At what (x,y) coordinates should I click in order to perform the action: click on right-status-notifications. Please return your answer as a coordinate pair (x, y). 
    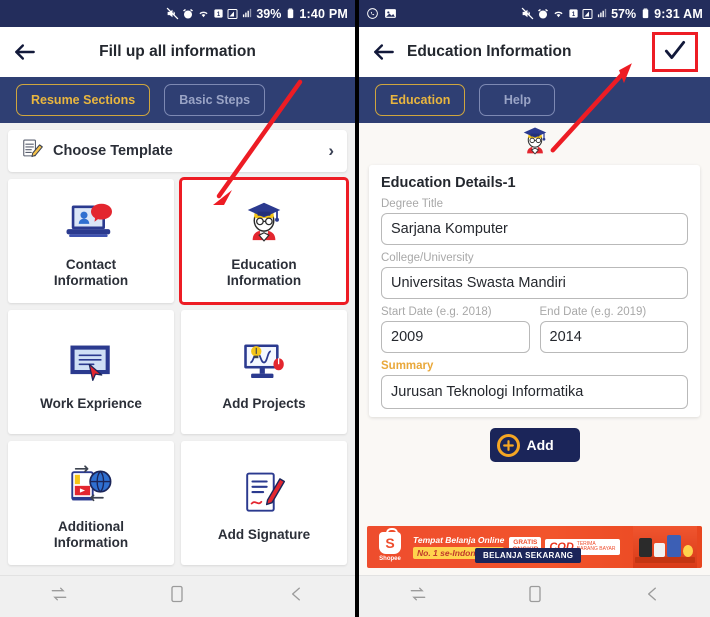
    Looking at the image, I should click on (381, 13).